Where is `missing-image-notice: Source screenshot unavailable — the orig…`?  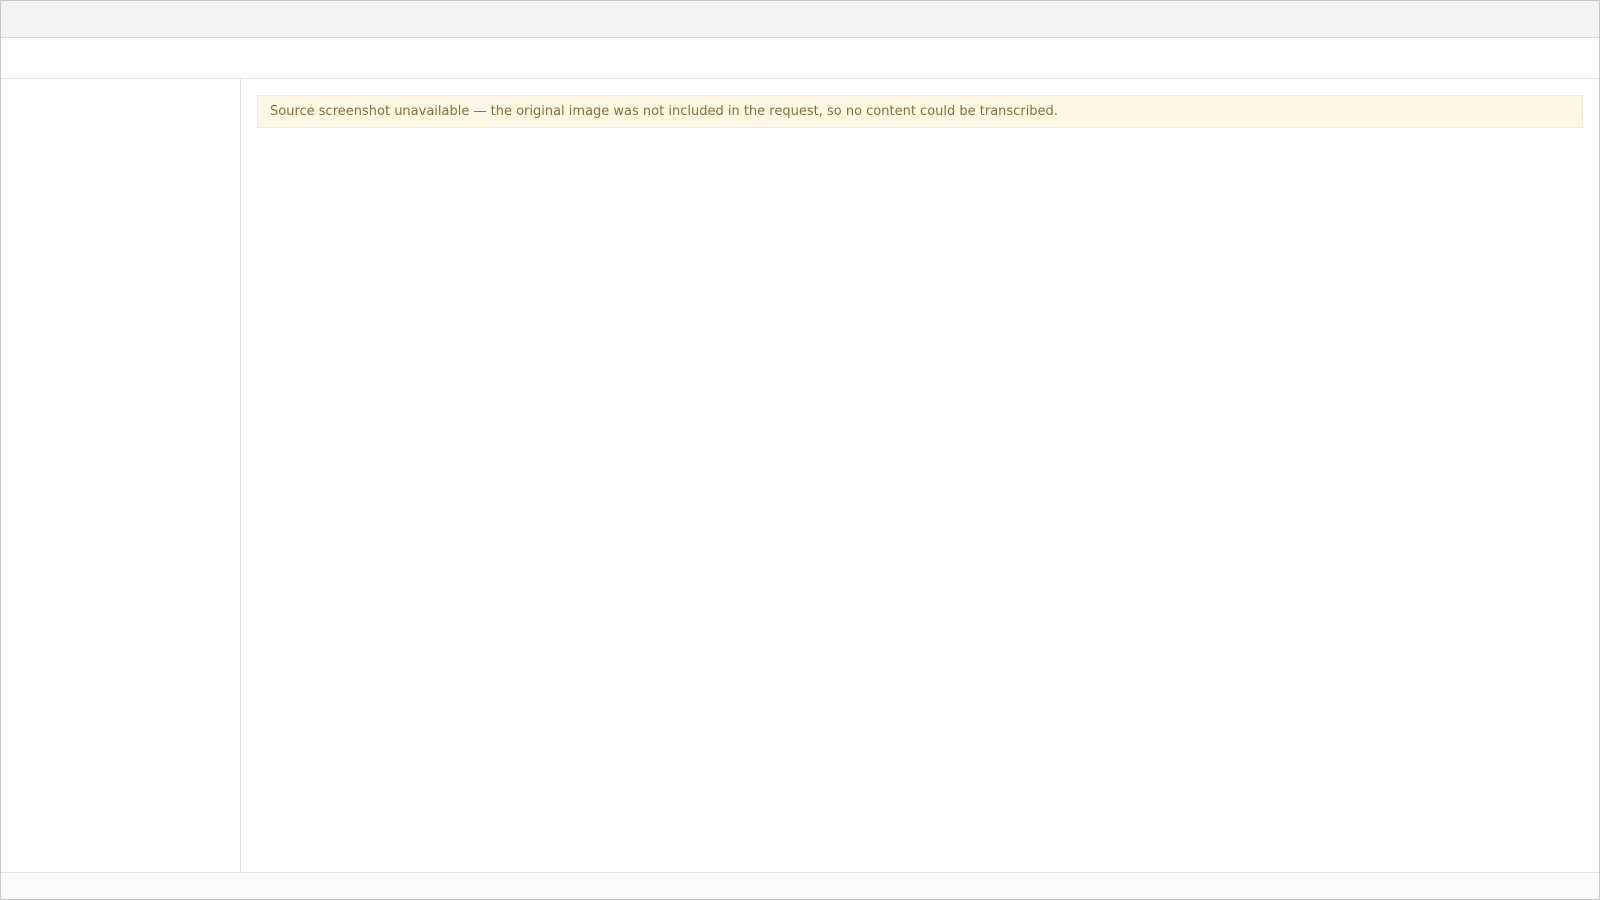
missing-image-notice: Source screenshot unavailable — the orig… is located at coordinates (920, 111).